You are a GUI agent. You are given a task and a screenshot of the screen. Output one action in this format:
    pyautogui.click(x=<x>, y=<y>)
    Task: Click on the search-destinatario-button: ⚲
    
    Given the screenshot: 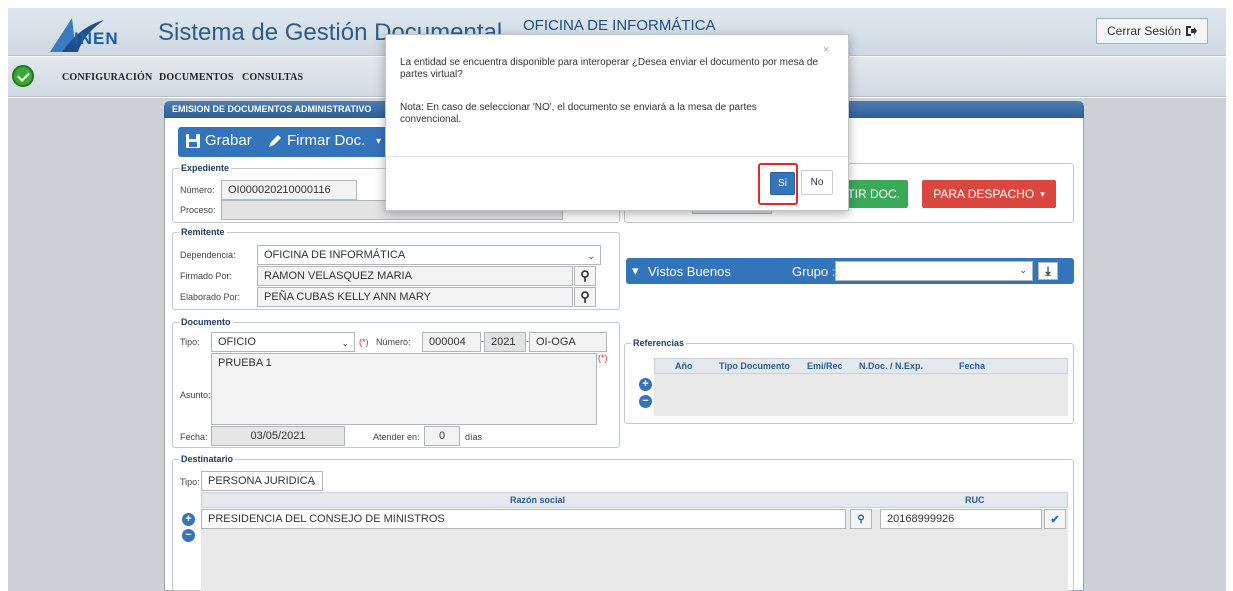 What is the action you would take?
    pyautogui.click(x=861, y=519)
    